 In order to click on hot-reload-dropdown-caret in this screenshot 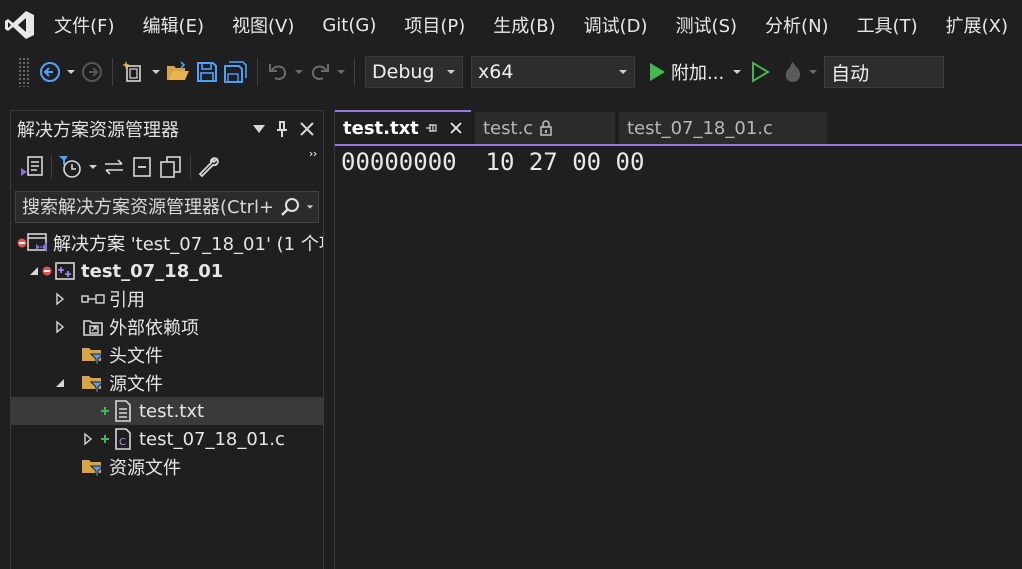, I will do `click(813, 72)`.